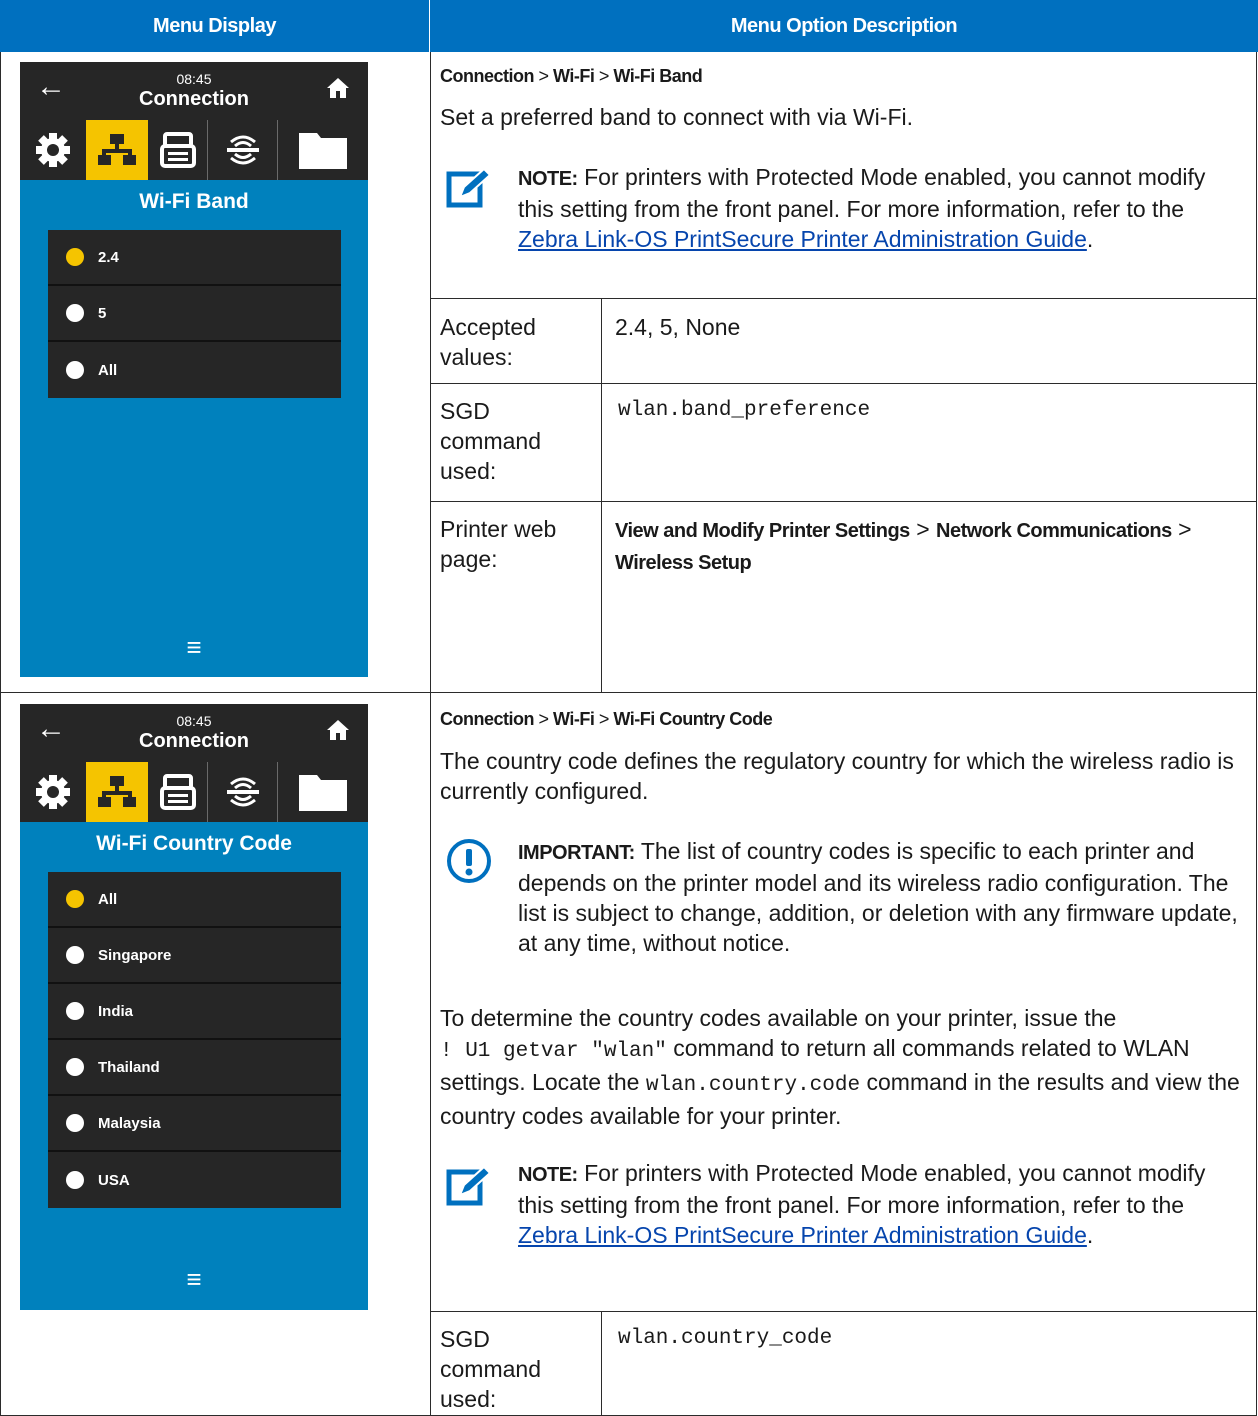 The height and width of the screenshot is (1416, 1258). Describe the element at coordinates (102, 313) in the screenshot. I see `option-label: 5` at that location.